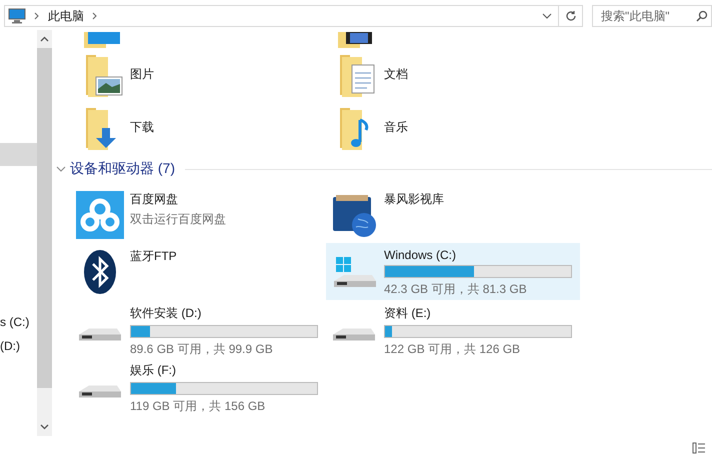 The height and width of the screenshot is (458, 712). Describe the element at coordinates (153, 370) in the screenshot. I see `device-name: 娱乐 (F:)` at that location.